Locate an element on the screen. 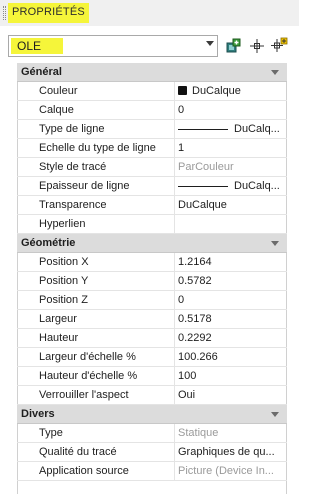 This screenshot has height=494, width=320. category-geometrie: Géométrie is located at coordinates (152, 243).